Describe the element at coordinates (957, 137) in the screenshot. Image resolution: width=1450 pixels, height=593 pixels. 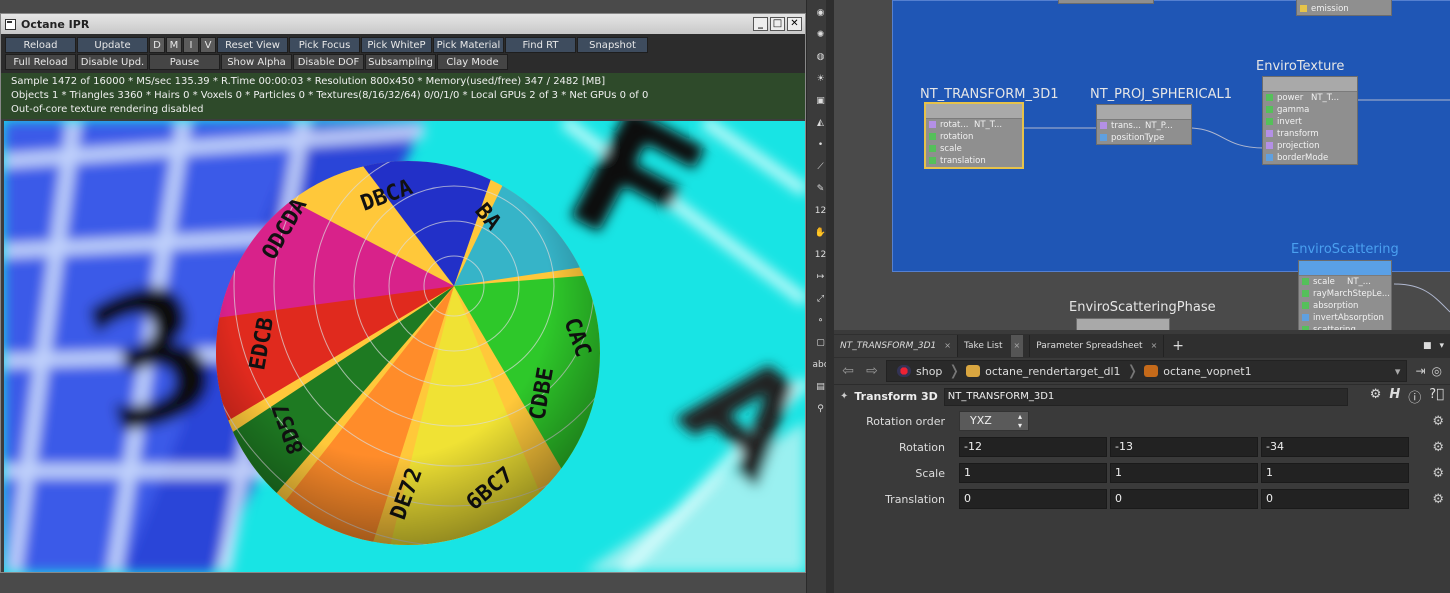
I see `port-label: rotation` at that location.